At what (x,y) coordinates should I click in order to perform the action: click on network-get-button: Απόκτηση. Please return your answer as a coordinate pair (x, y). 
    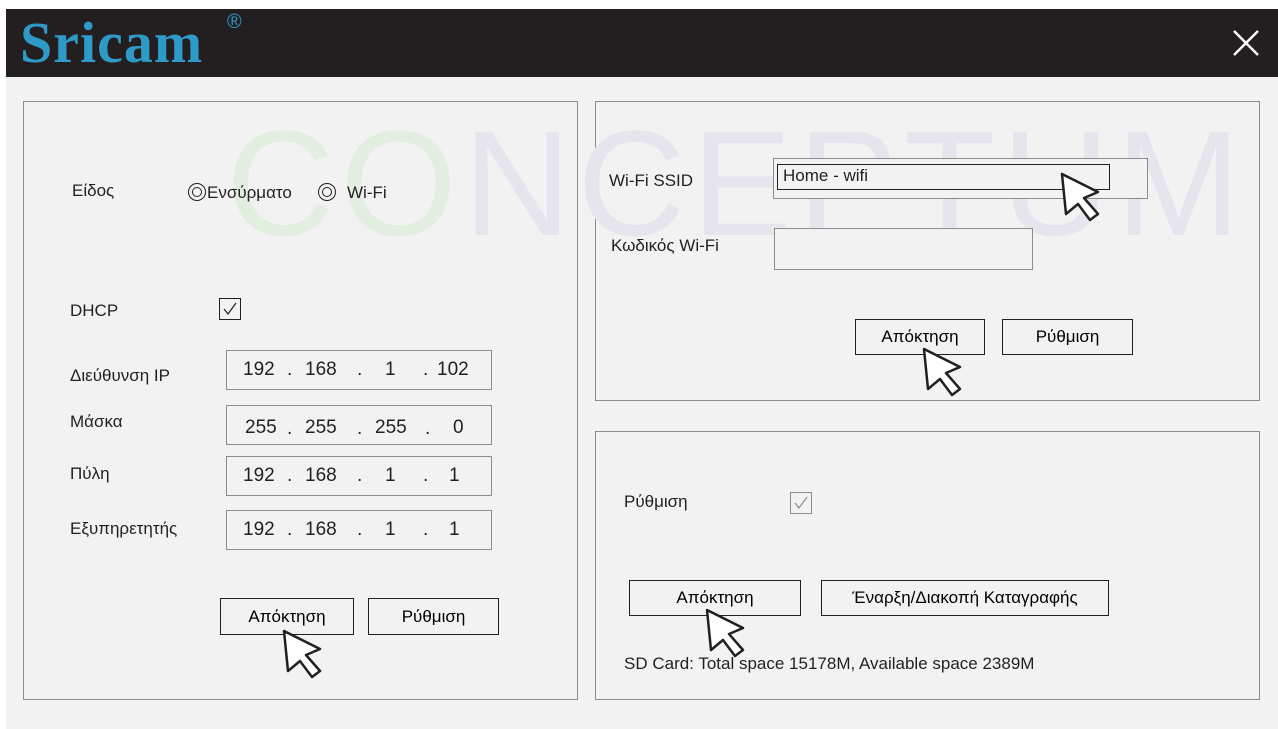
    Looking at the image, I should click on (287, 616).